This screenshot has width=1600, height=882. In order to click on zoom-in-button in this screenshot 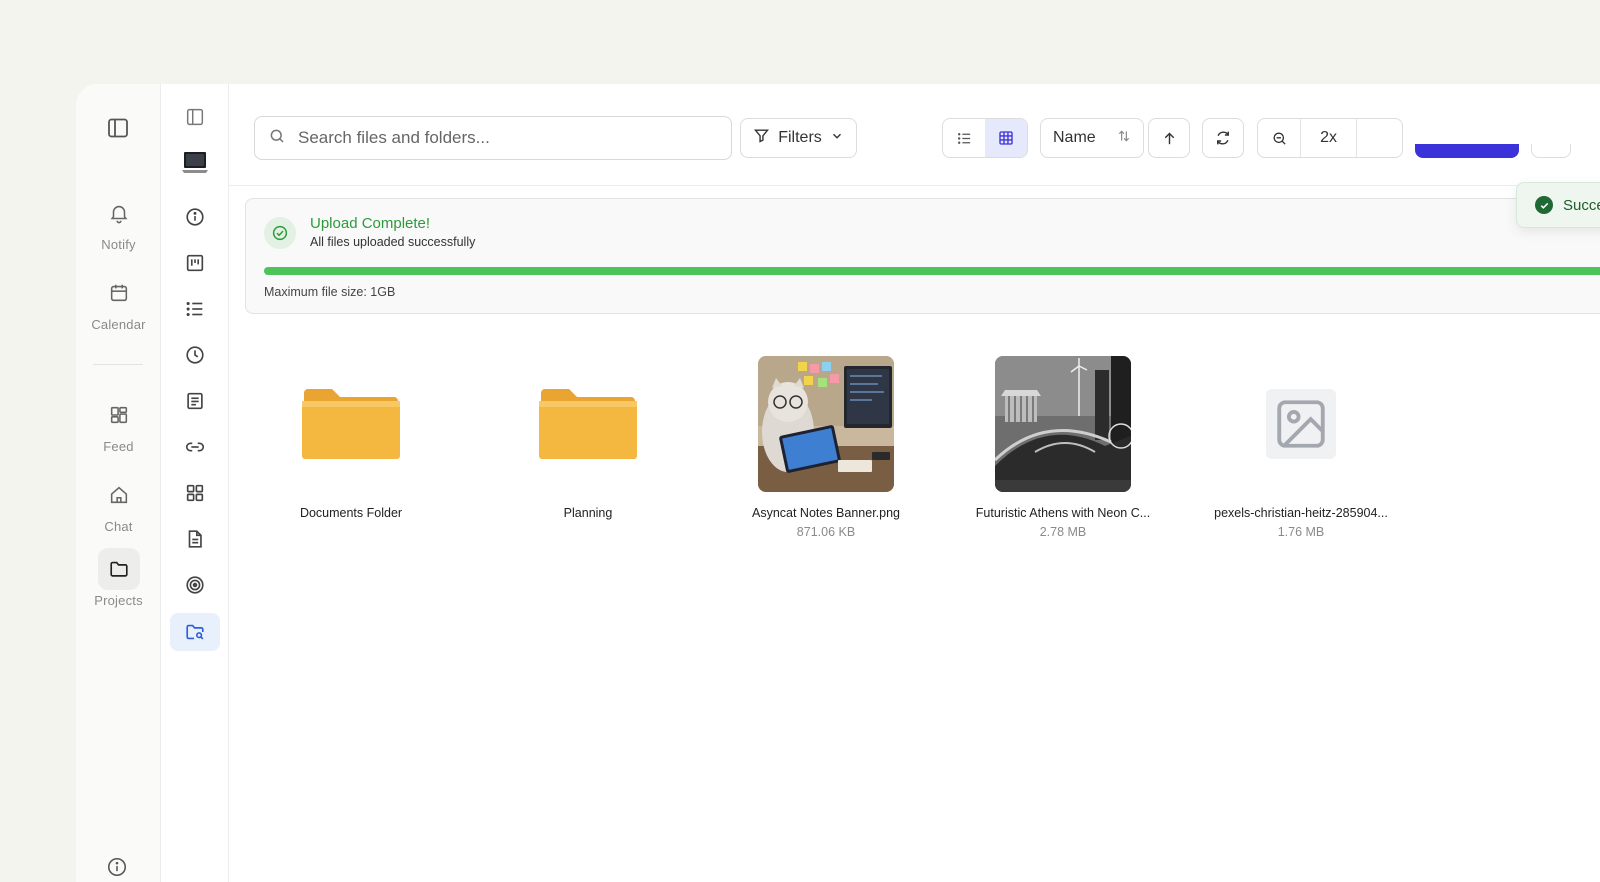, I will do `click(1379, 138)`.